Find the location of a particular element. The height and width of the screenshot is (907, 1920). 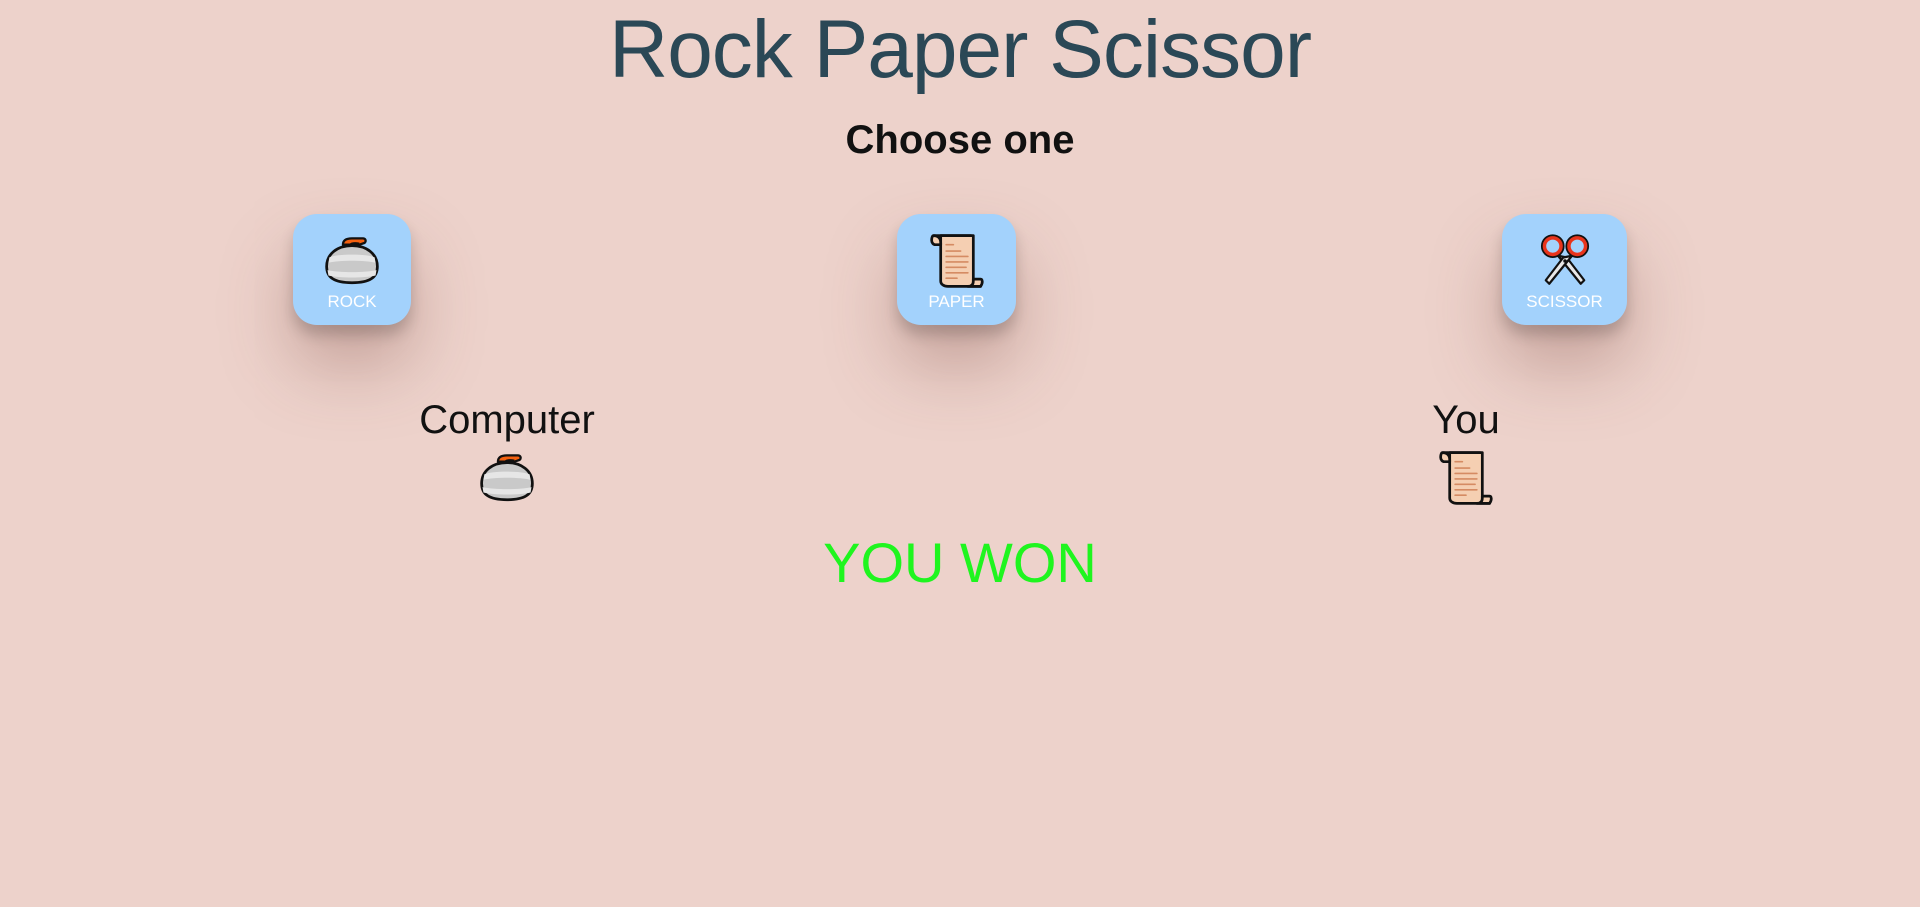

scissor-button-label: SCISSOR is located at coordinates (1564, 301).